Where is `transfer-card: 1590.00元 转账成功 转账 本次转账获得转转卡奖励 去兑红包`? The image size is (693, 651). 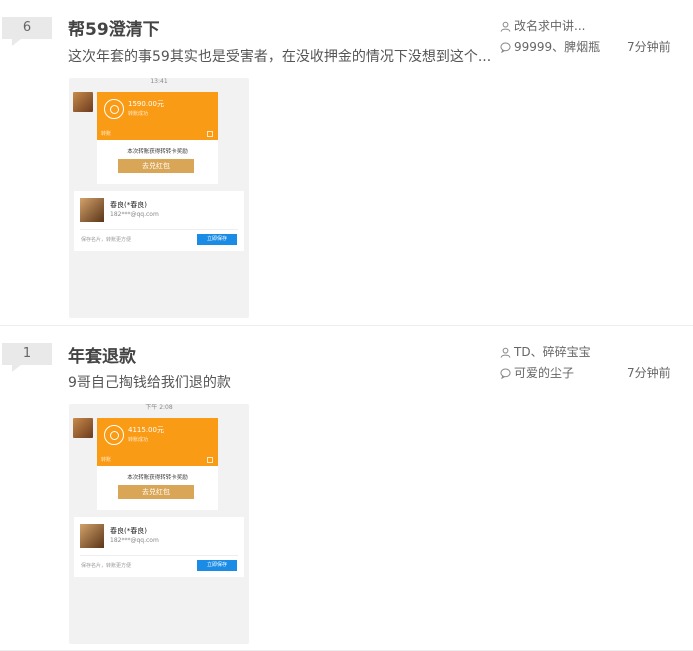 transfer-card: 1590.00元 转账成功 转账 本次转账获得转转卡奖励 去兑红包 is located at coordinates (157, 138).